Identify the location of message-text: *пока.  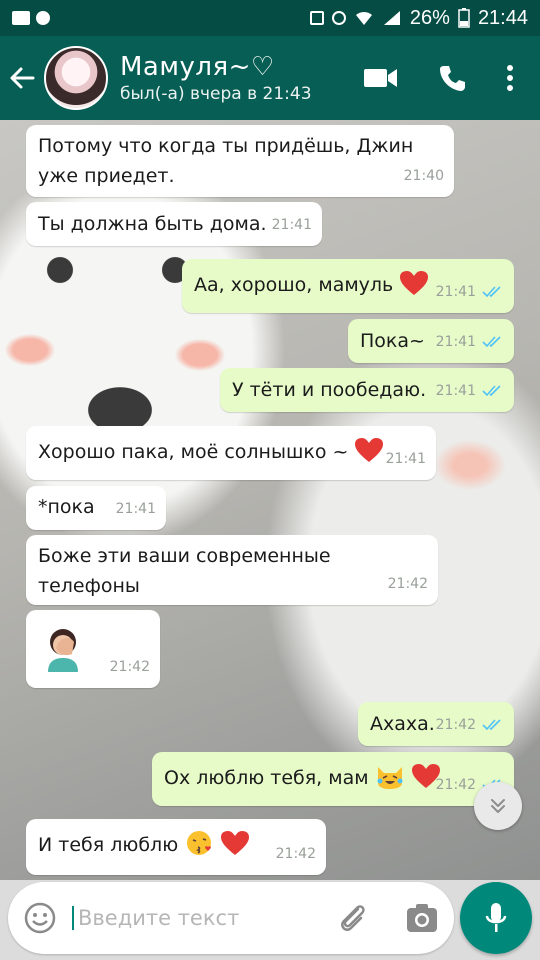
(66, 507).